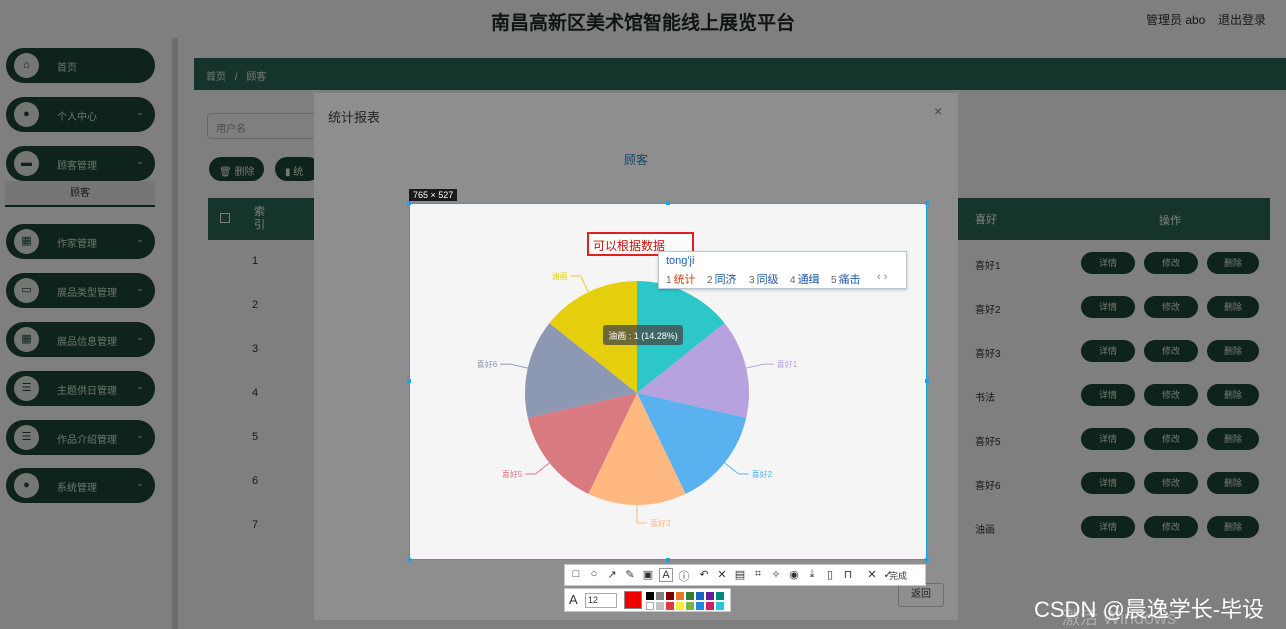 The image size is (1286, 629). What do you see at coordinates (752, 280) in the screenshot?
I see `ime-candidate-number: 3` at bounding box center [752, 280].